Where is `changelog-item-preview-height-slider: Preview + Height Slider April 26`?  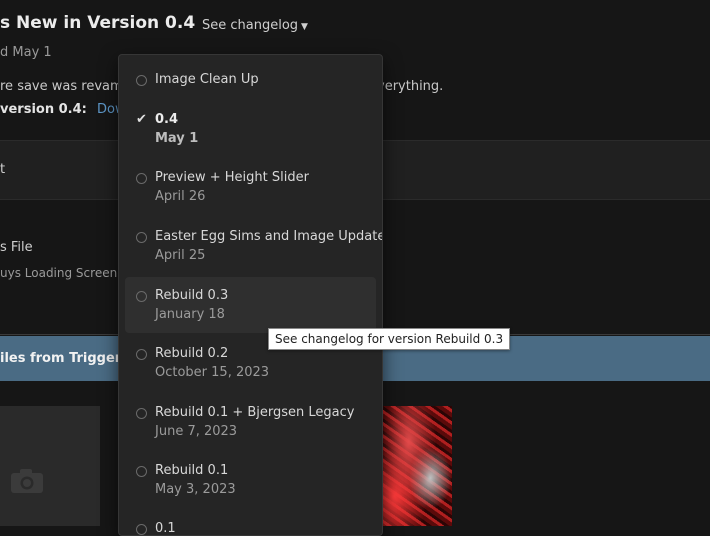
changelog-item-preview-height-slider: Preview + Height Slider April 26 is located at coordinates (250, 188).